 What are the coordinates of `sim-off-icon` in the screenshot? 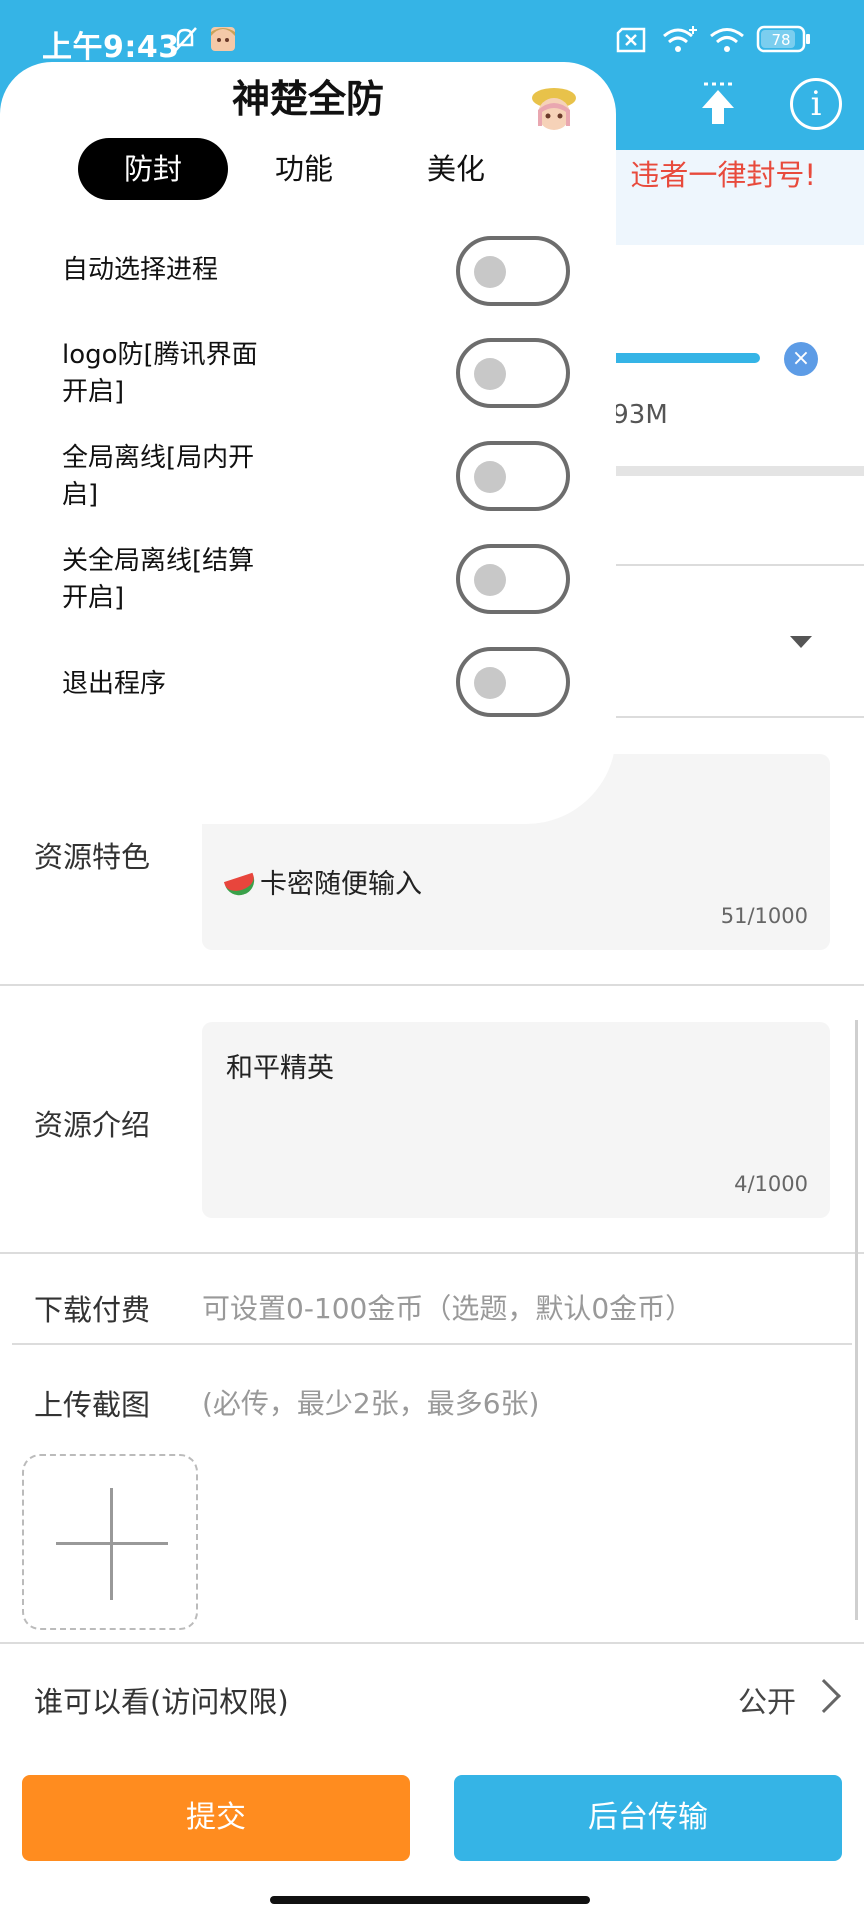 It's located at (631, 40).